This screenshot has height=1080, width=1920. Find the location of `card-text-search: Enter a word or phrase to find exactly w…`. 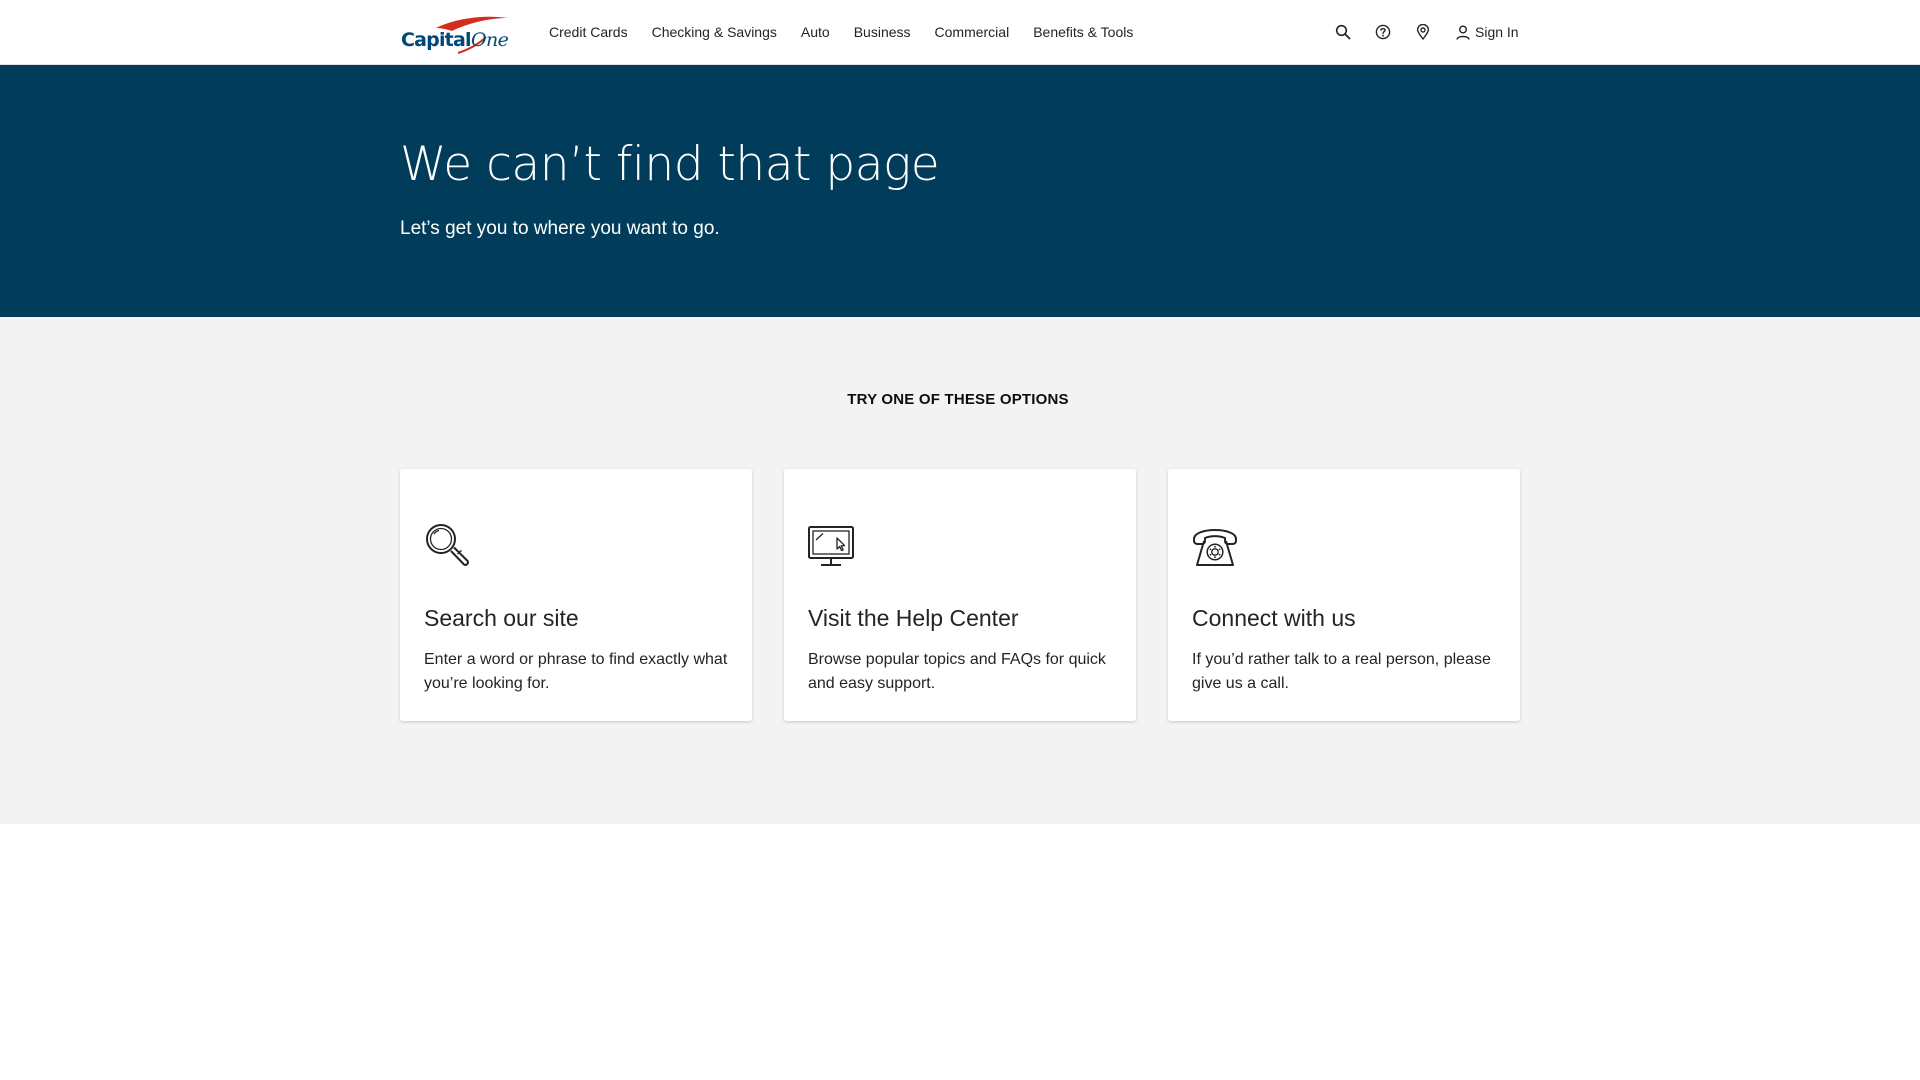

card-text-search: Enter a word or phrase to find exactly w… is located at coordinates (576, 671).